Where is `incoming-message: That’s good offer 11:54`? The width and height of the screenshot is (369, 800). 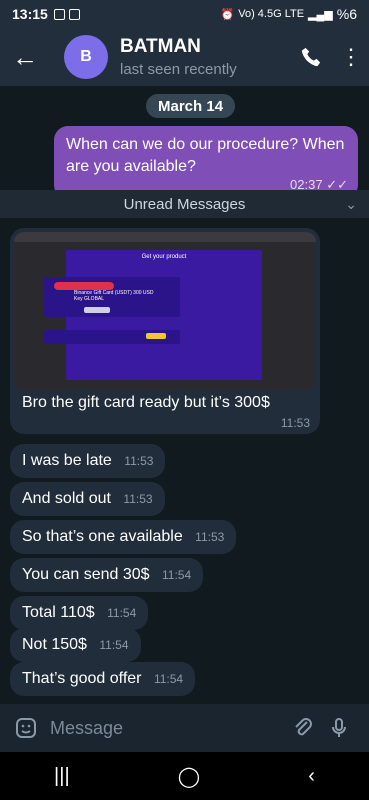
incoming-message: That’s good offer 11:54 is located at coordinates (103, 679).